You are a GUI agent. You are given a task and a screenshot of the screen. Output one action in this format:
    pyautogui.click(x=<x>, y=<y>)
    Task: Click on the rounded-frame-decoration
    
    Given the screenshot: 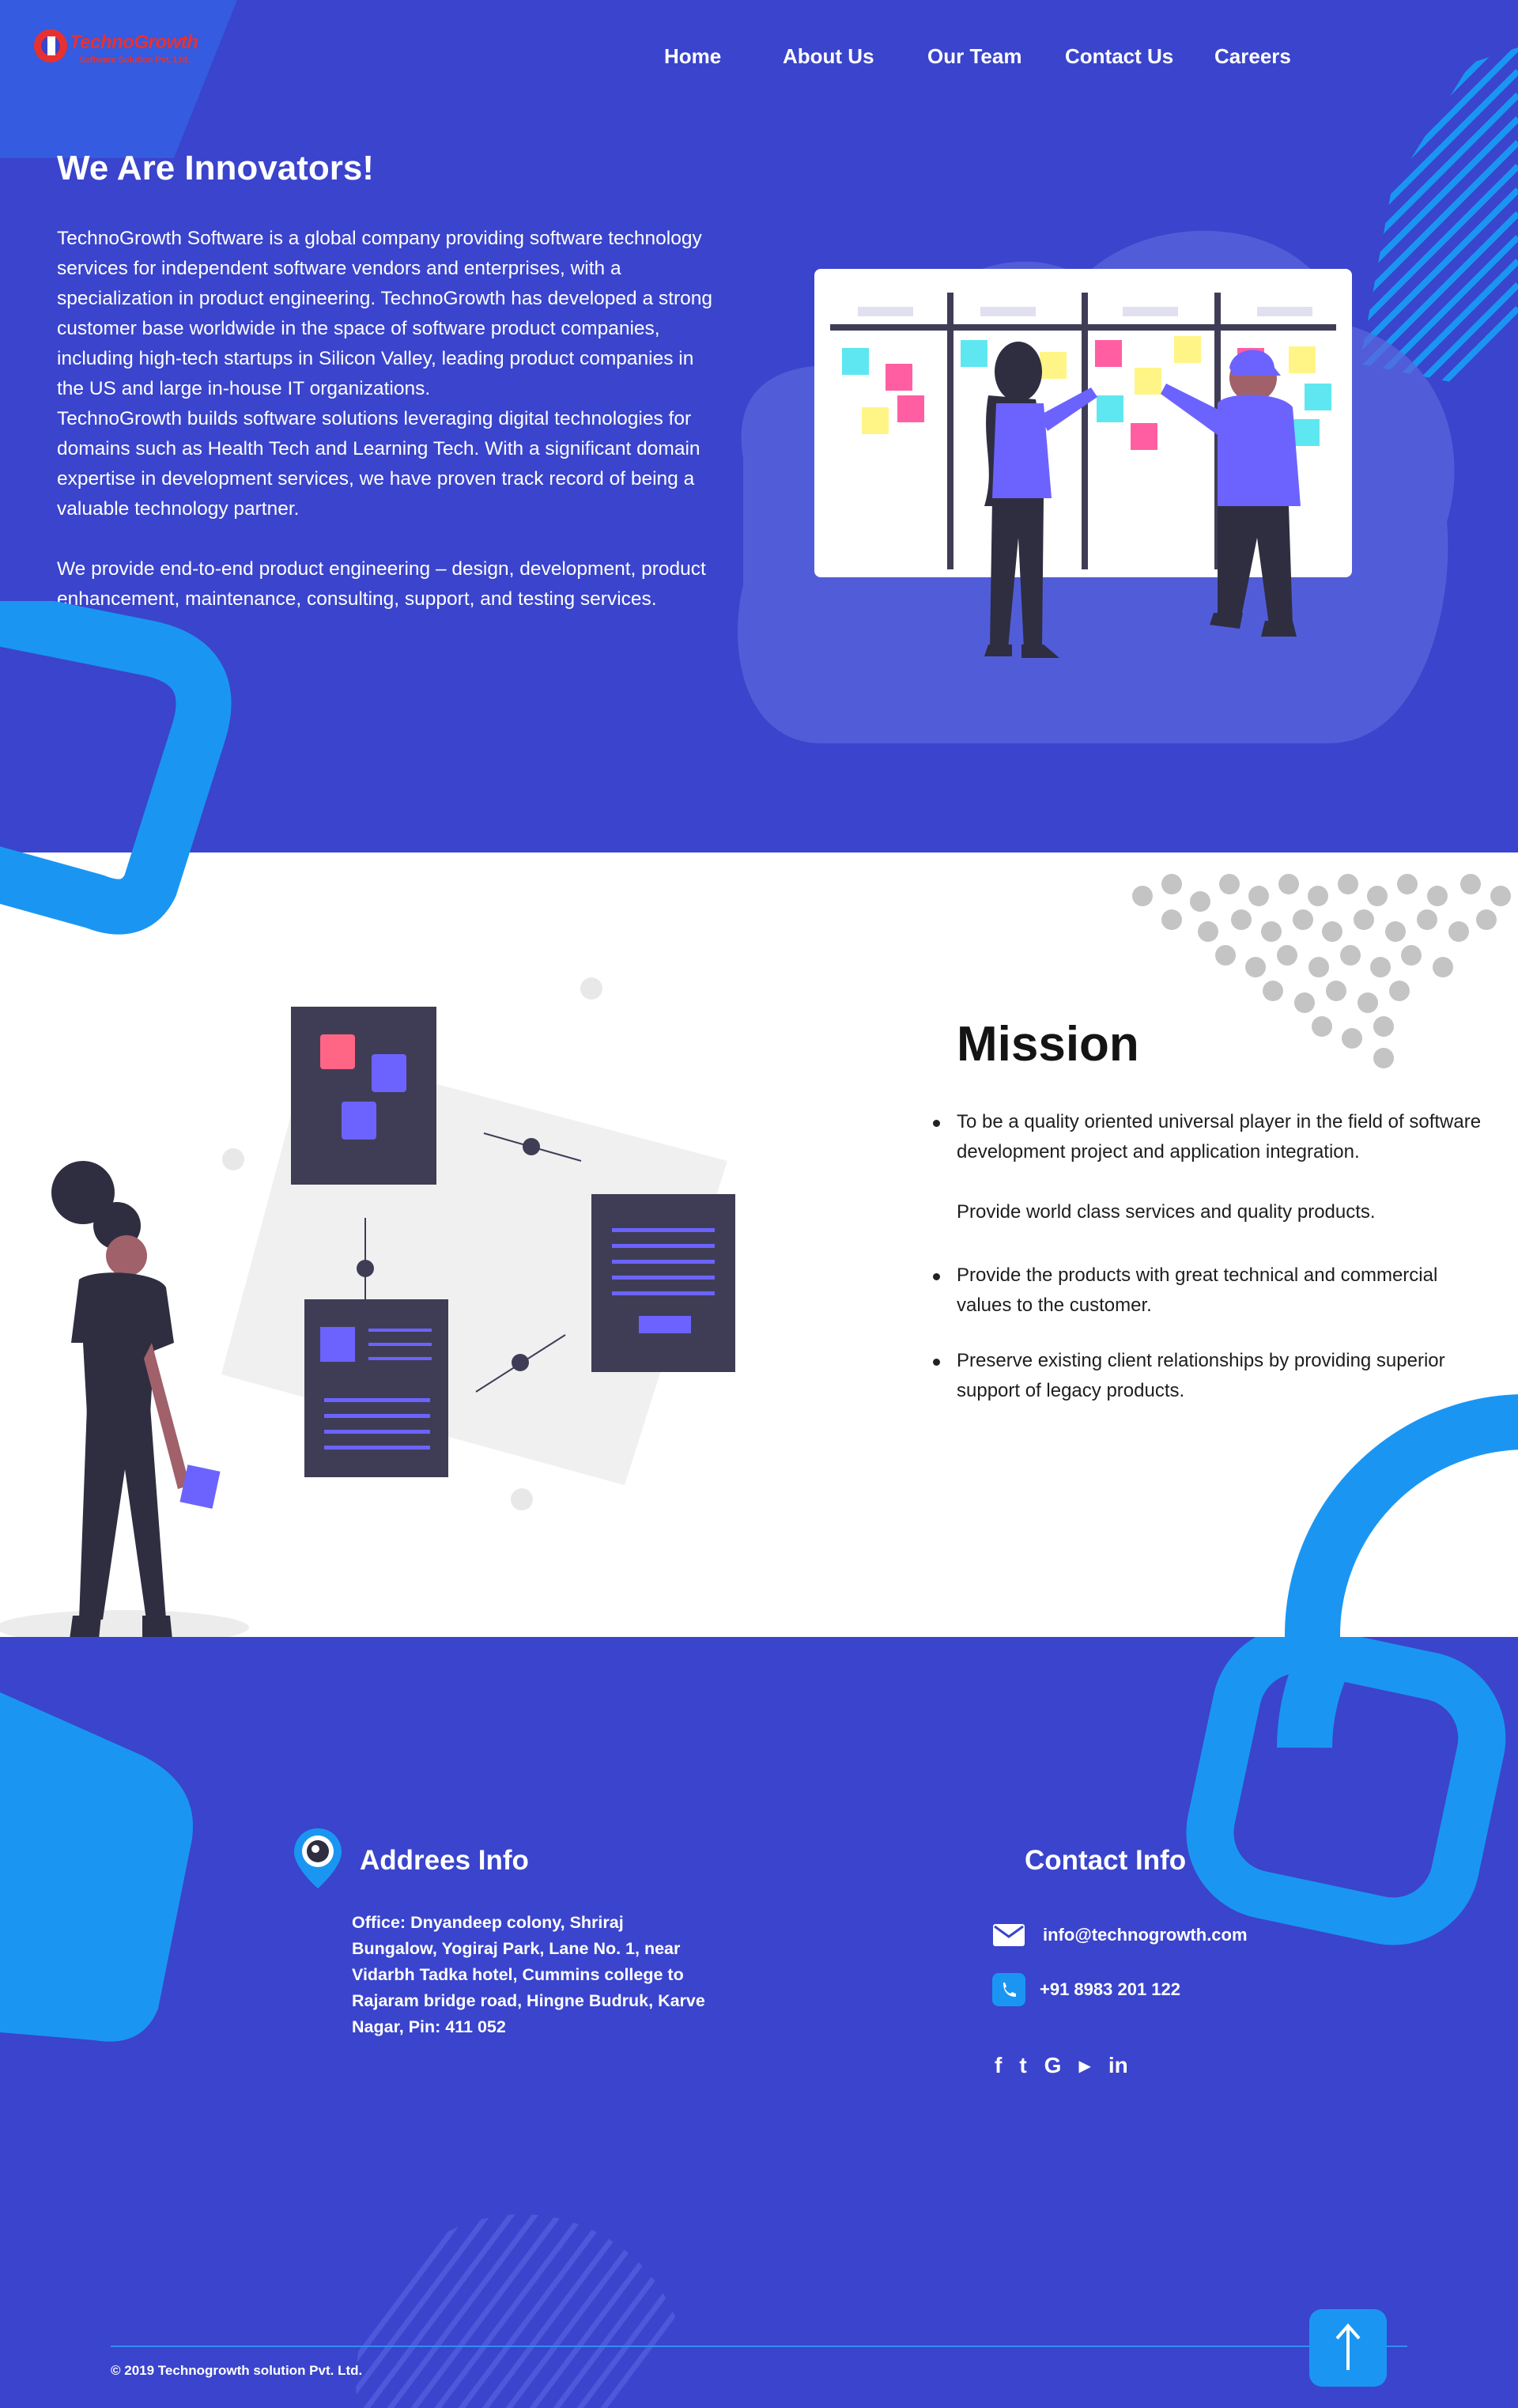 What is the action you would take?
    pyautogui.click(x=116, y=726)
    